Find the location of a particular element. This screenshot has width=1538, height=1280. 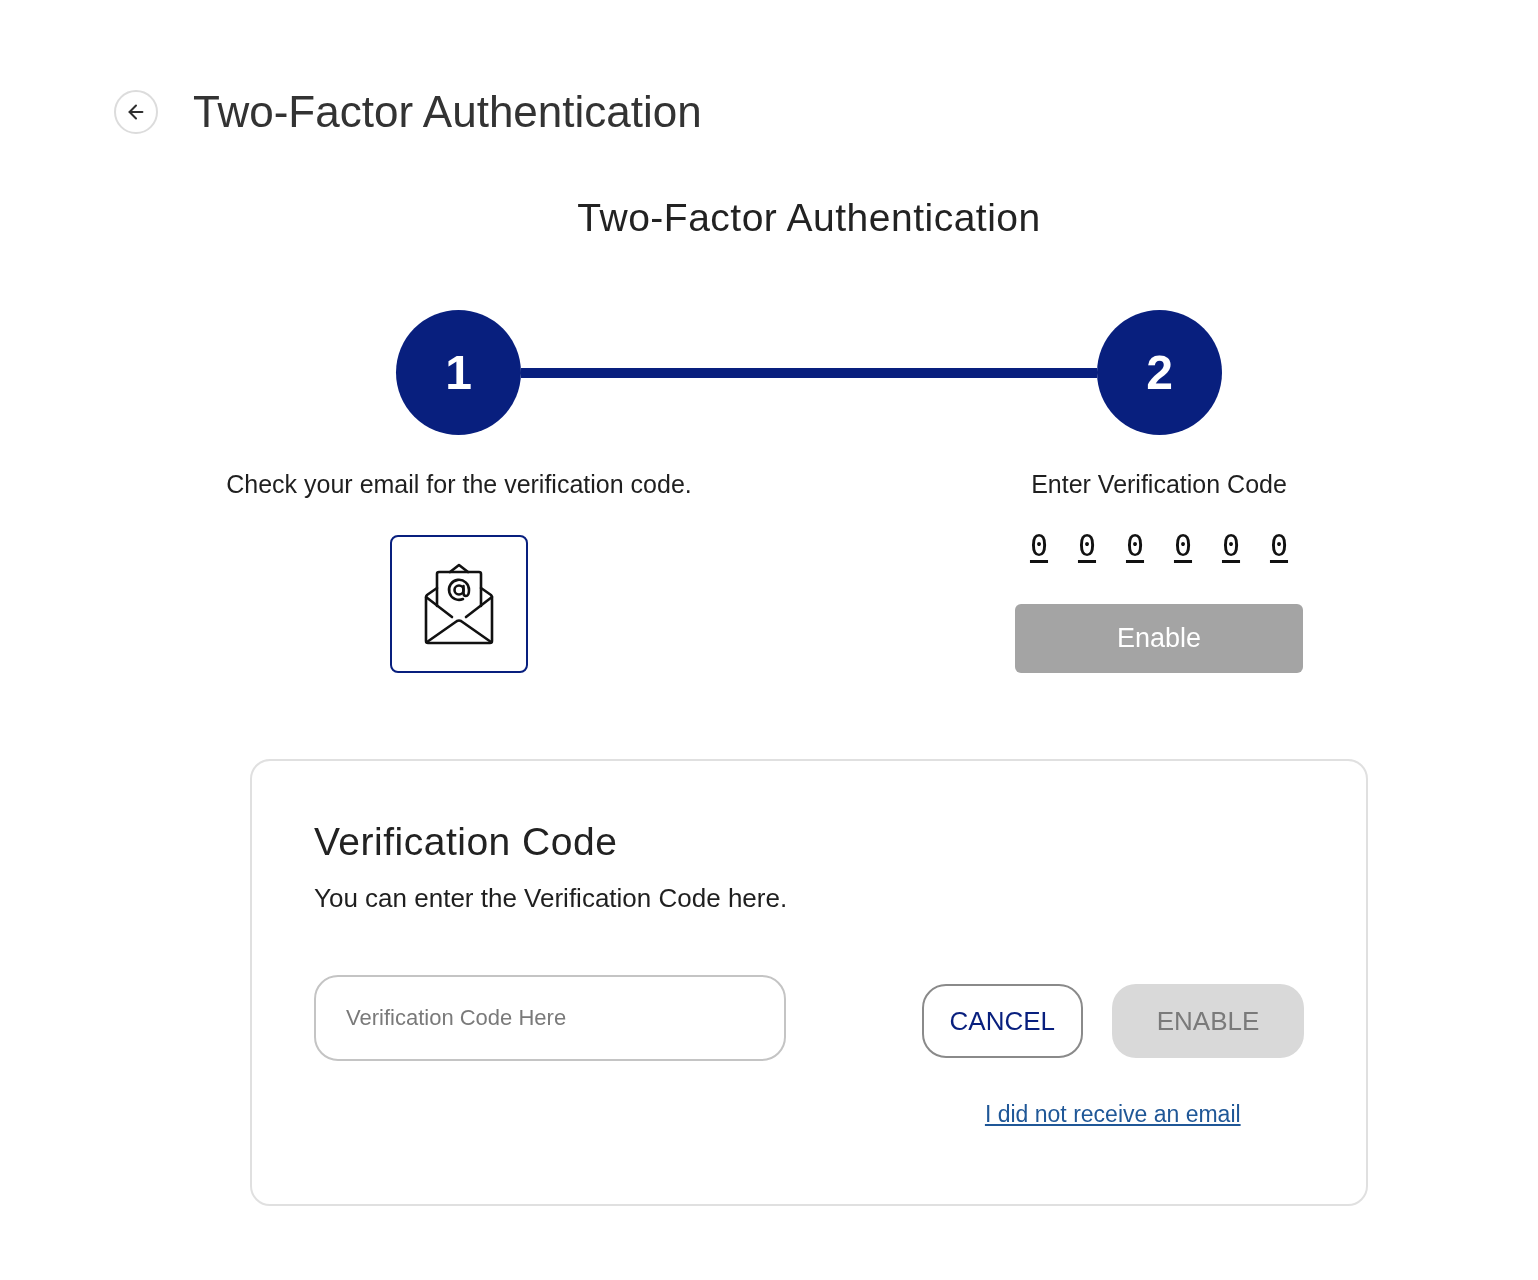

cancel-button: CANCEL is located at coordinates (1002, 1021).